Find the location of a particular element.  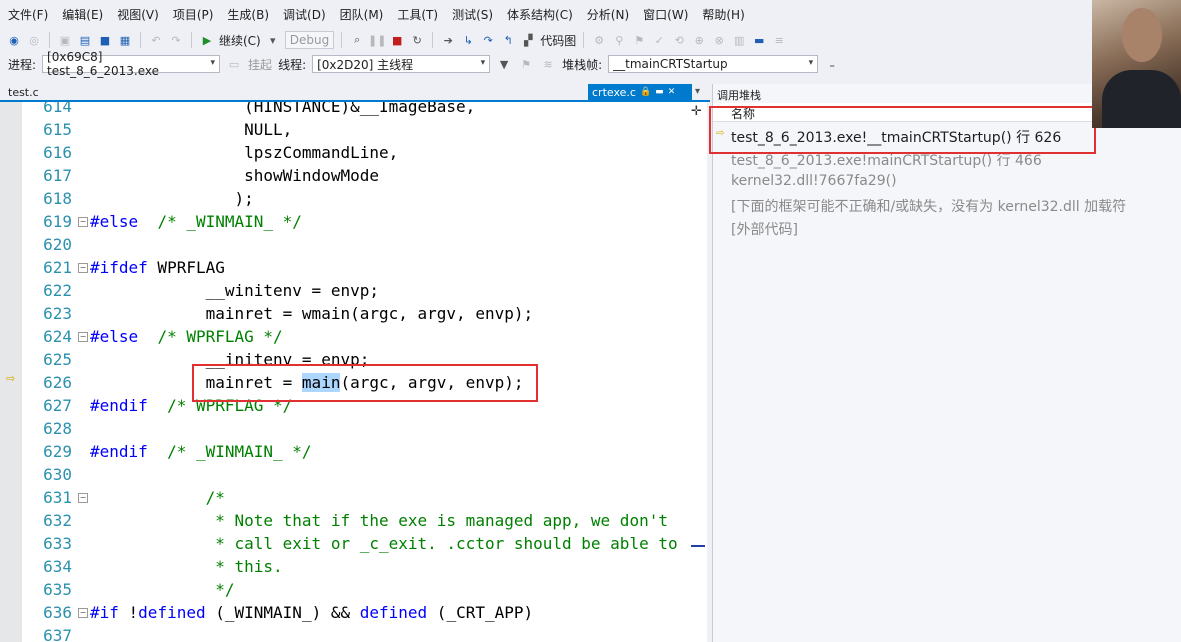

suspend-icon: ▭ is located at coordinates (234, 64).